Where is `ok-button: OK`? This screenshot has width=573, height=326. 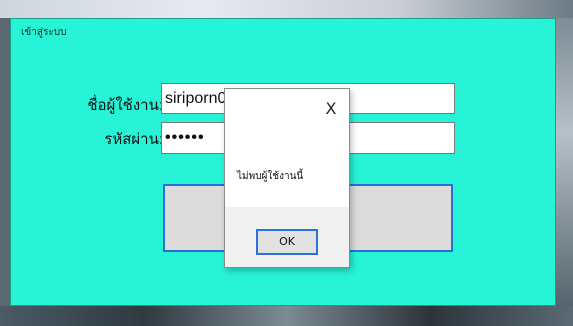 ok-button: OK is located at coordinates (287, 242).